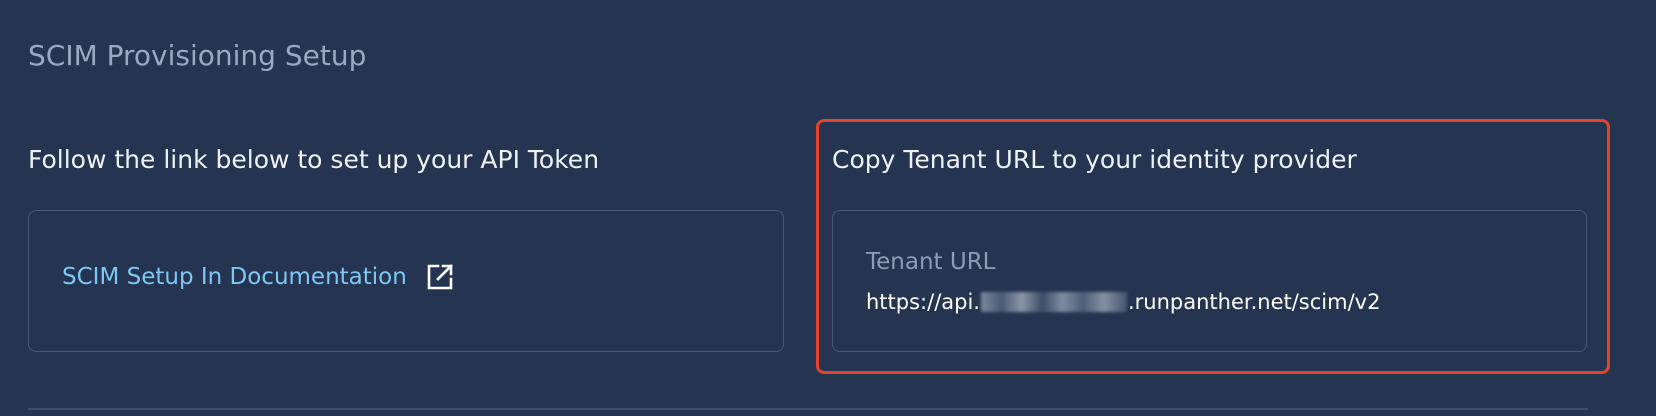  I want to click on tenant-url-value: https://api. .runpanther.net/scim/v2, so click(1123, 302).